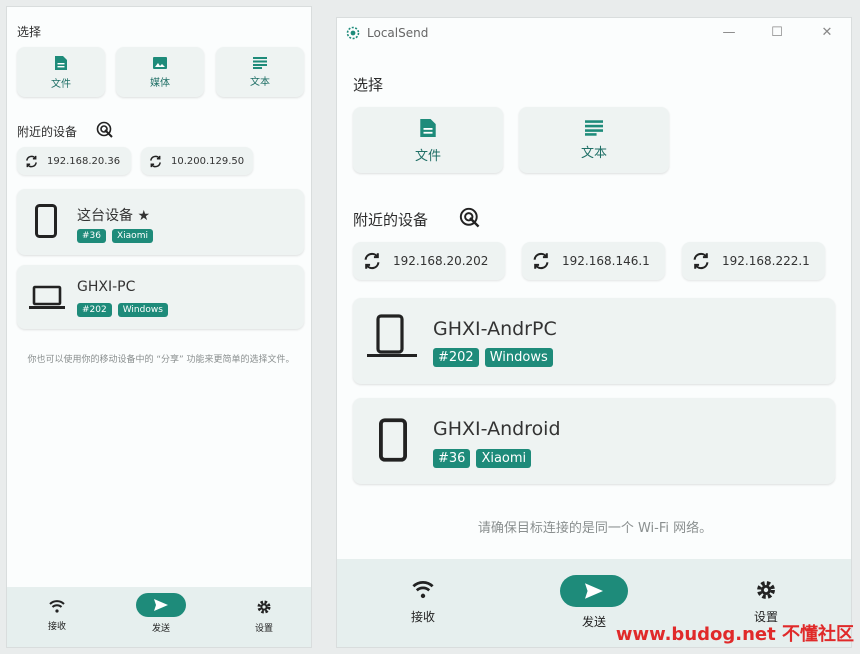  Describe the element at coordinates (160, 72) in the screenshot. I see `option-media-button: 媒体` at that location.